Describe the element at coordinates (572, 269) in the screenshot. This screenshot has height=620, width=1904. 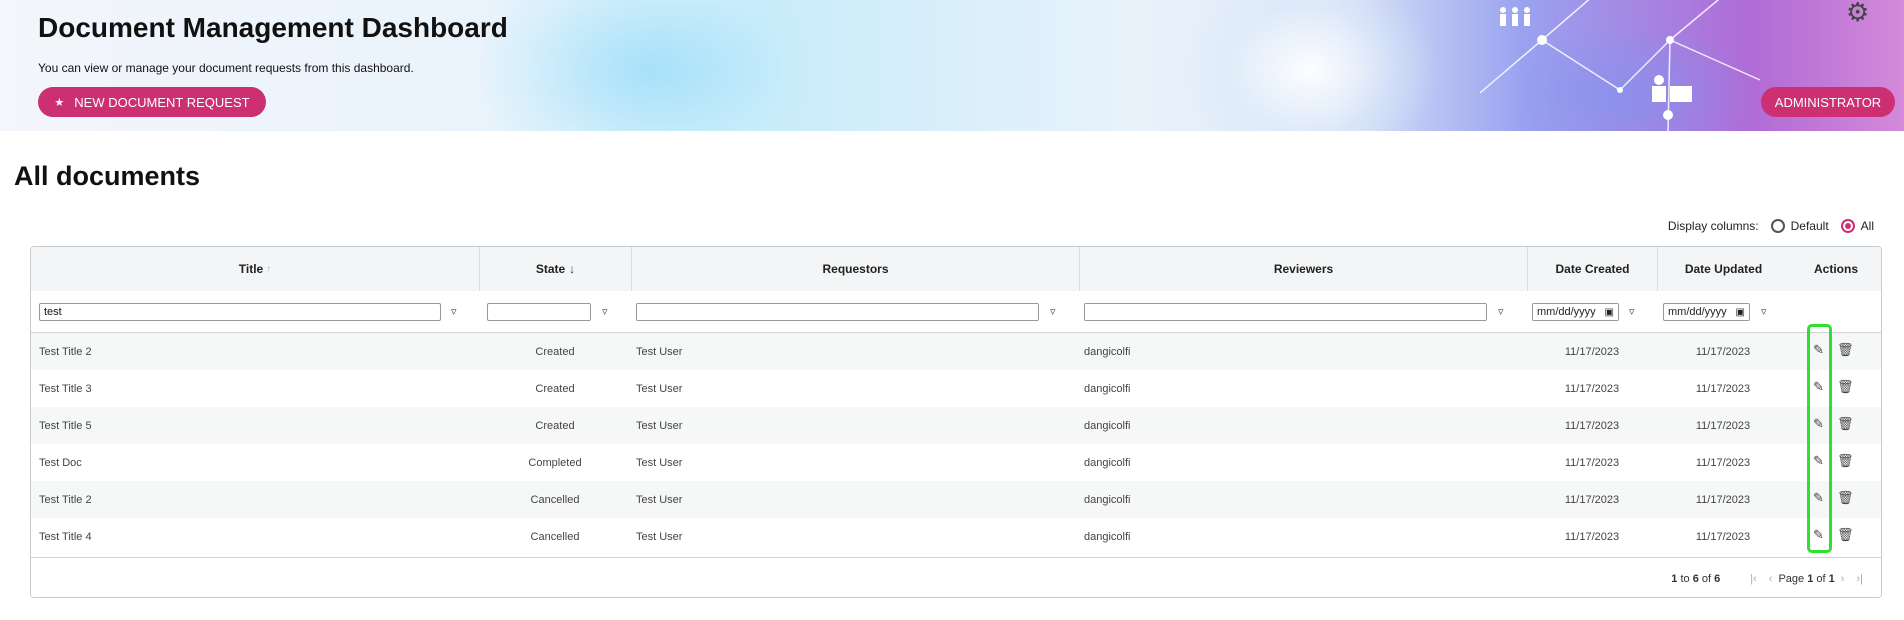
I see `arrow-down-icon: ↓` at that location.